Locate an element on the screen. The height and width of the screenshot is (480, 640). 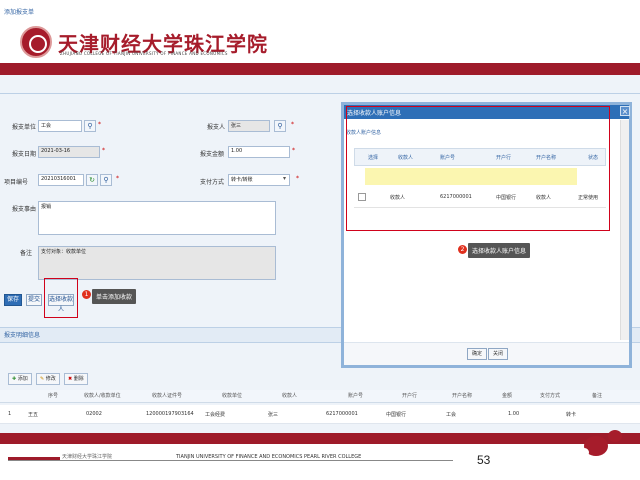
applicant-search-button: ⚲ is located at coordinates (280, 126).